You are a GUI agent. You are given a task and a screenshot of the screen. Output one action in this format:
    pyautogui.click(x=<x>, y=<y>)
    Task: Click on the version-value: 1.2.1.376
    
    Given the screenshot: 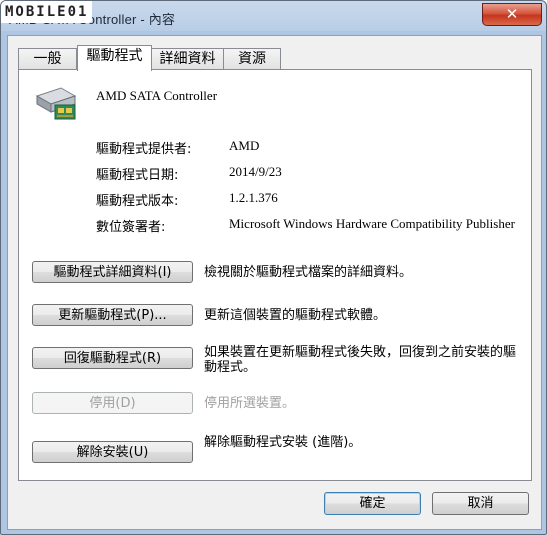 What is the action you would take?
    pyautogui.click(x=253, y=197)
    